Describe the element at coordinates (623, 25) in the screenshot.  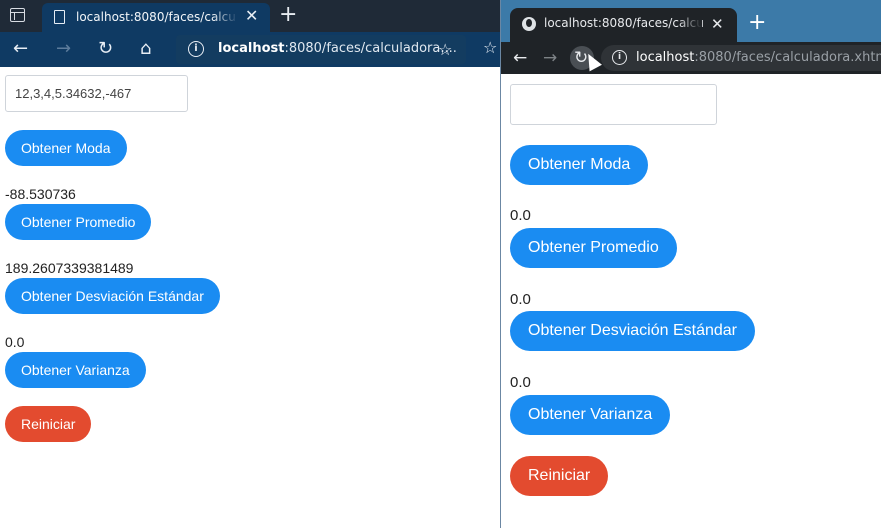
I see `right-active-tab: localhost:8080/faces/calculadora.xhtml ✕` at that location.